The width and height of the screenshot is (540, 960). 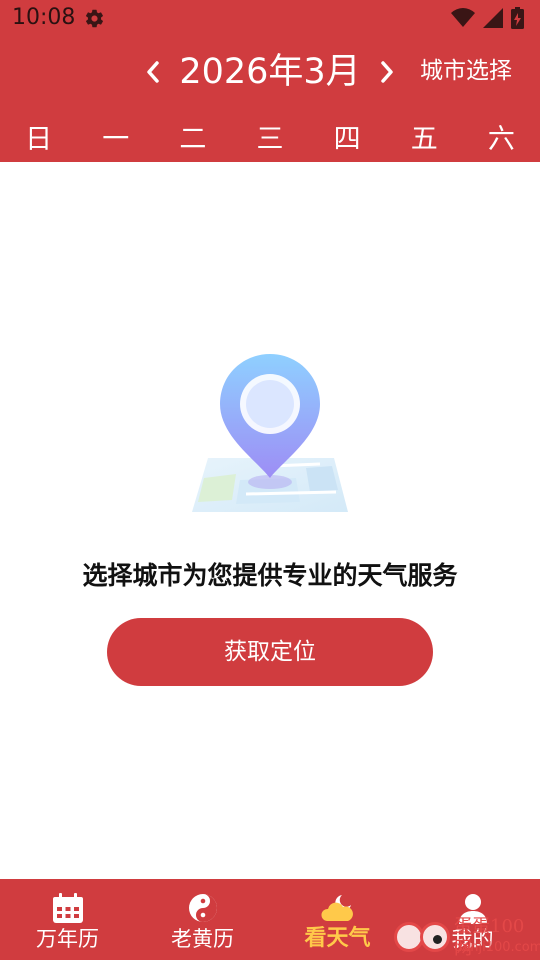 What do you see at coordinates (387, 72) in the screenshot?
I see `chevron-right-icon` at bounding box center [387, 72].